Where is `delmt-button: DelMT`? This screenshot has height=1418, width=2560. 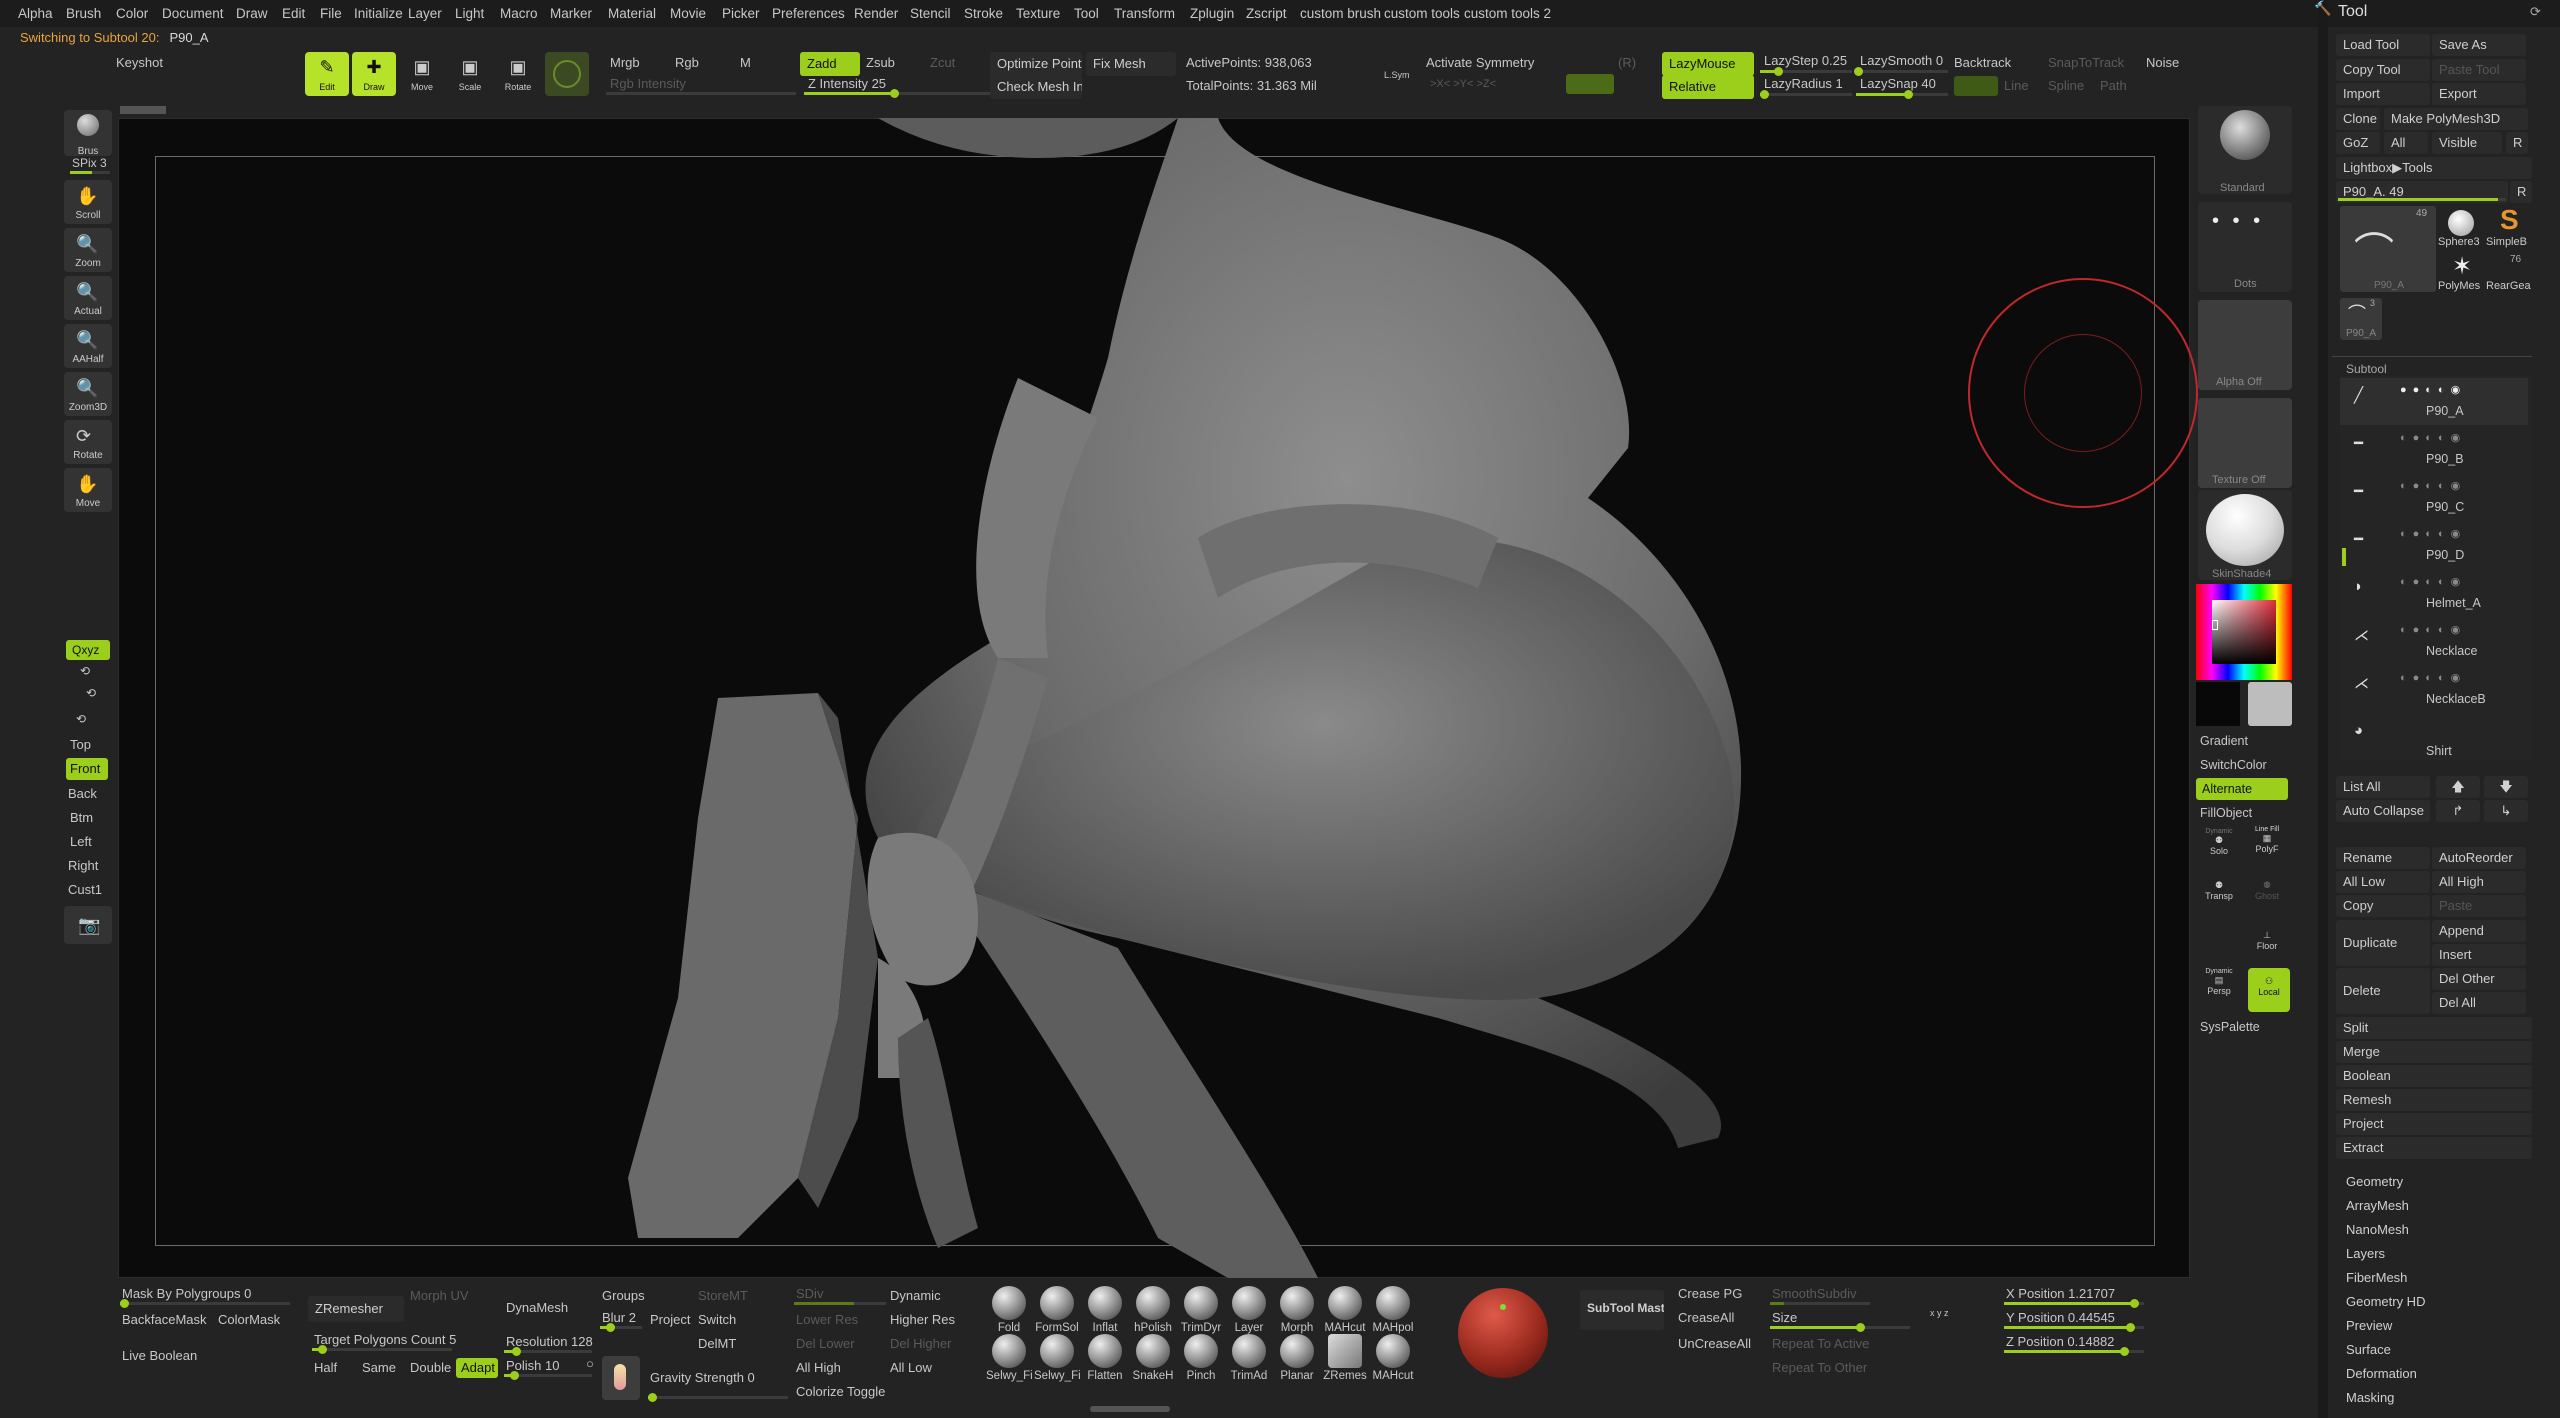
delmt-button: DelMT is located at coordinates (717, 1343).